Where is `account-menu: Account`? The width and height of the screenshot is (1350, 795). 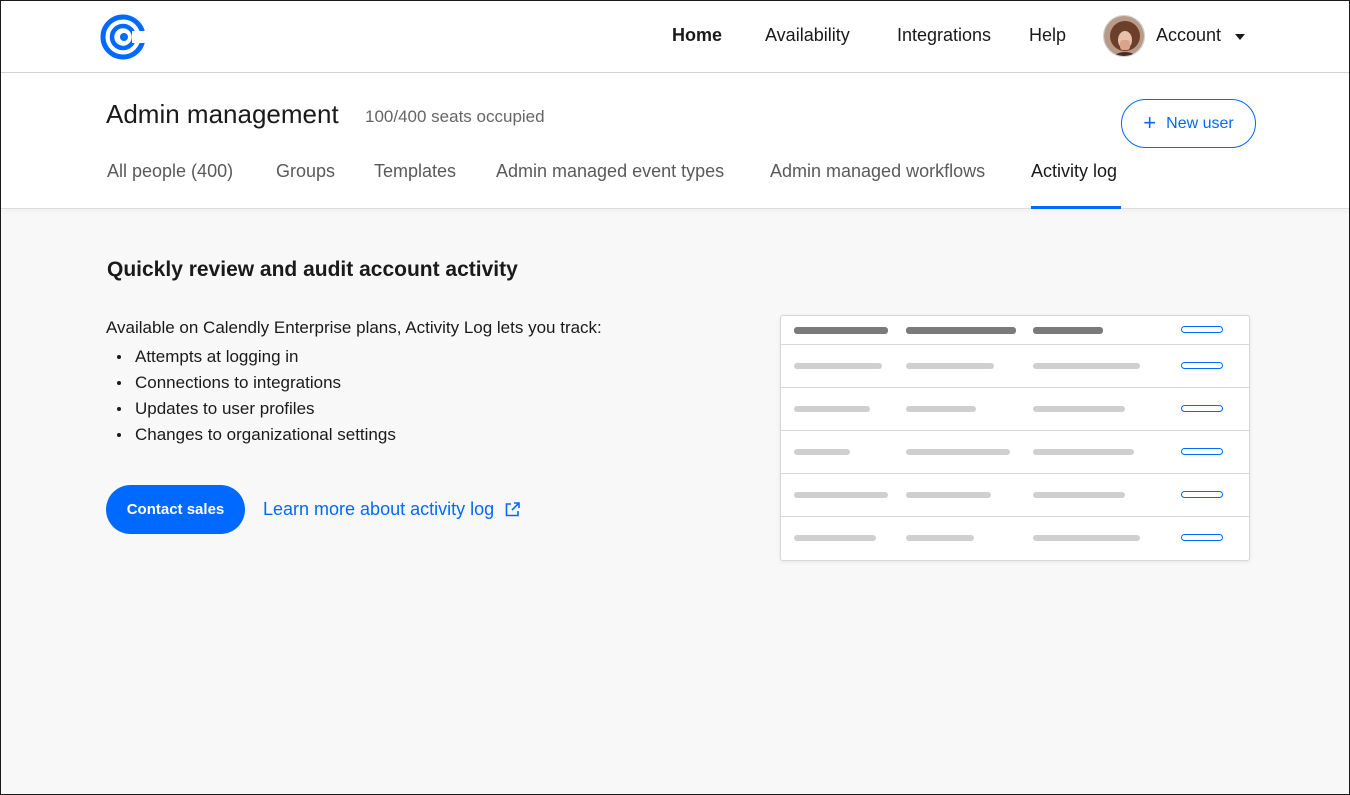 account-menu: Account is located at coordinates (1188, 35).